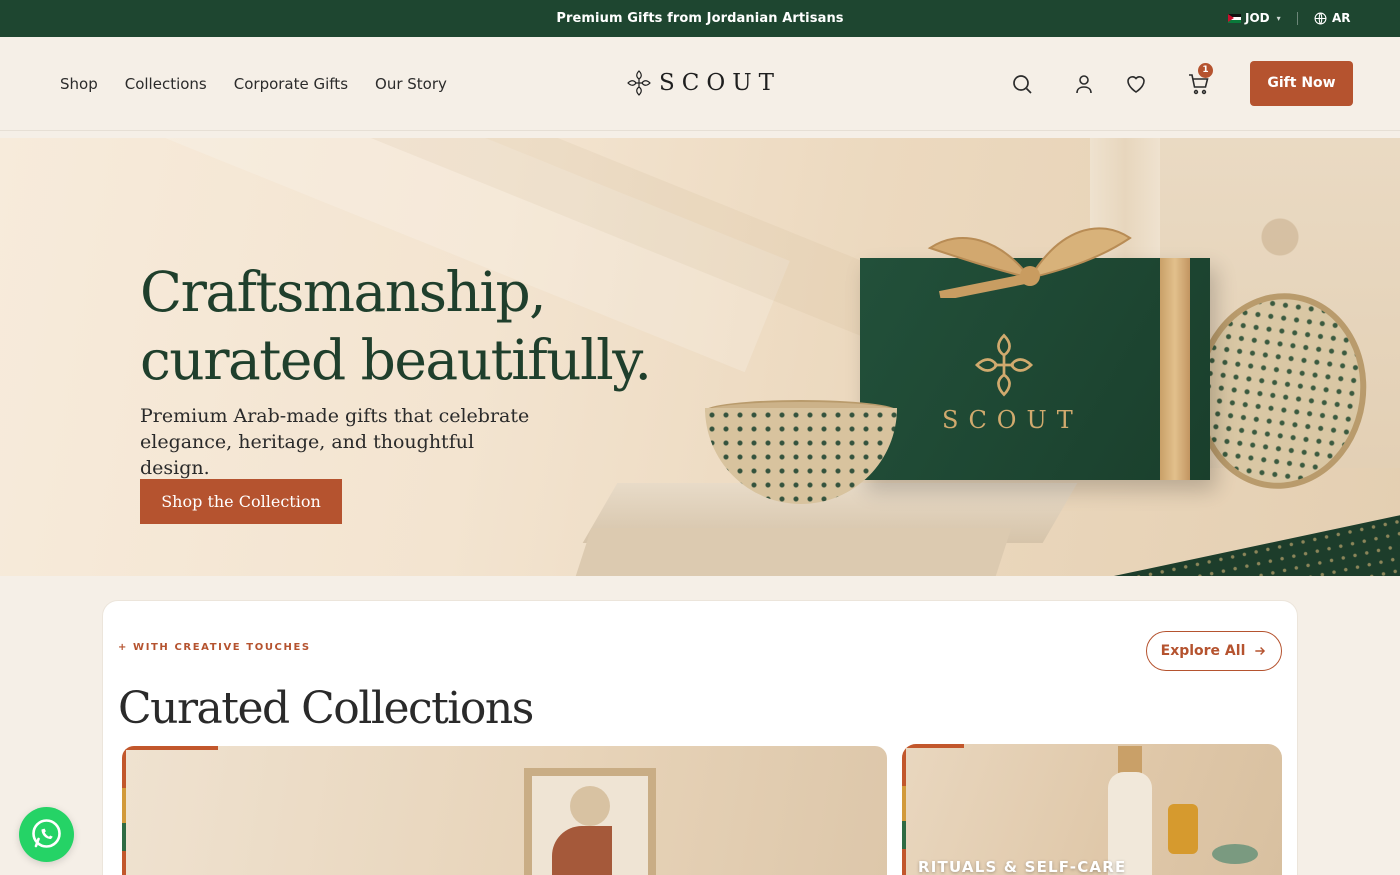  Describe the element at coordinates (1022, 866) in the screenshot. I see `collection-card-label: RITUALS & SELF-CARE` at that location.